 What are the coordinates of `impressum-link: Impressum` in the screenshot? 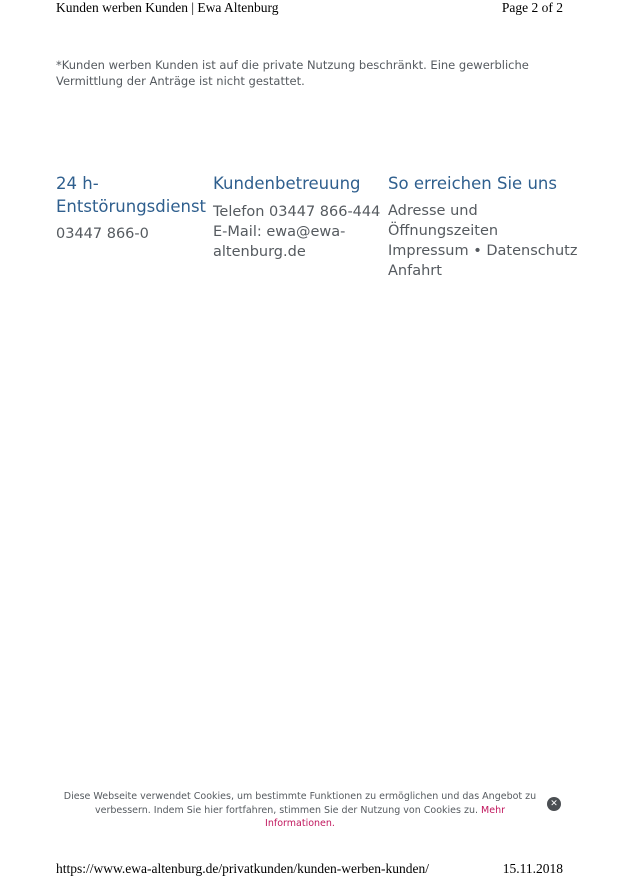 It's located at (428, 251).